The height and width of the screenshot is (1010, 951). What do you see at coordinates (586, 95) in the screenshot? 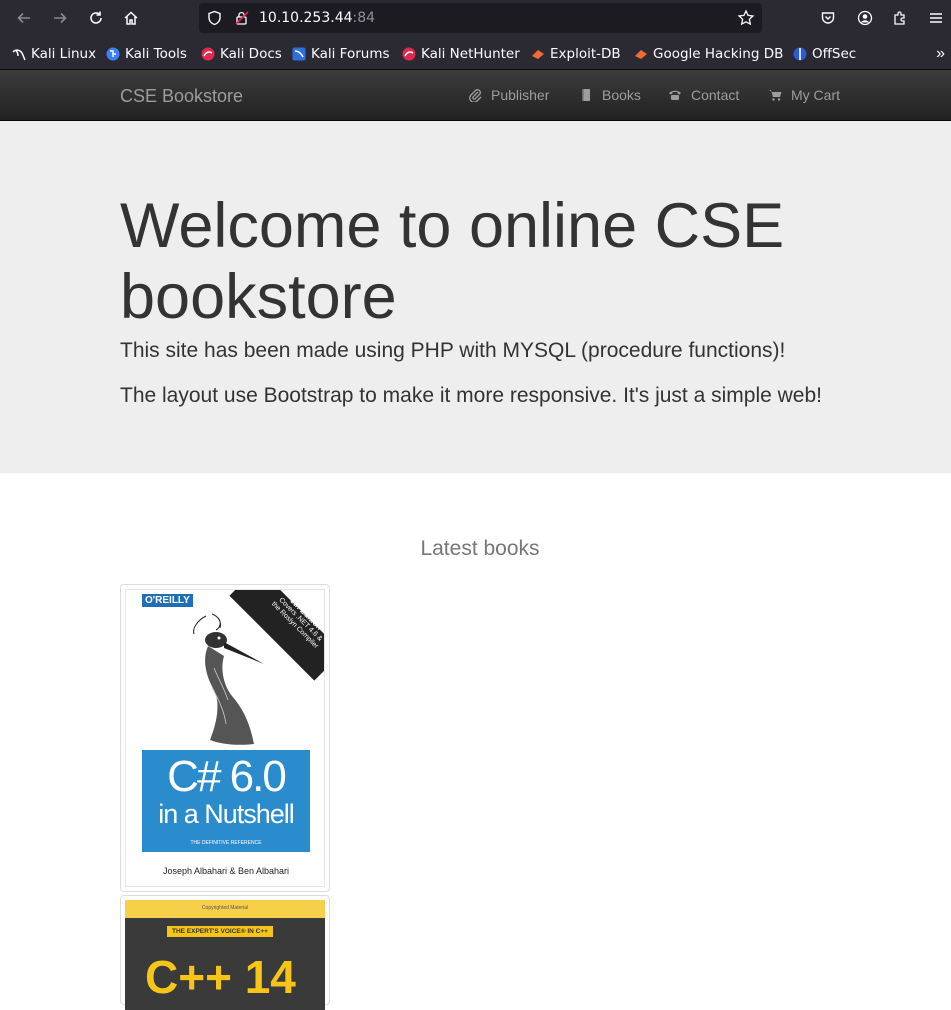
I see `book-icon` at bounding box center [586, 95].